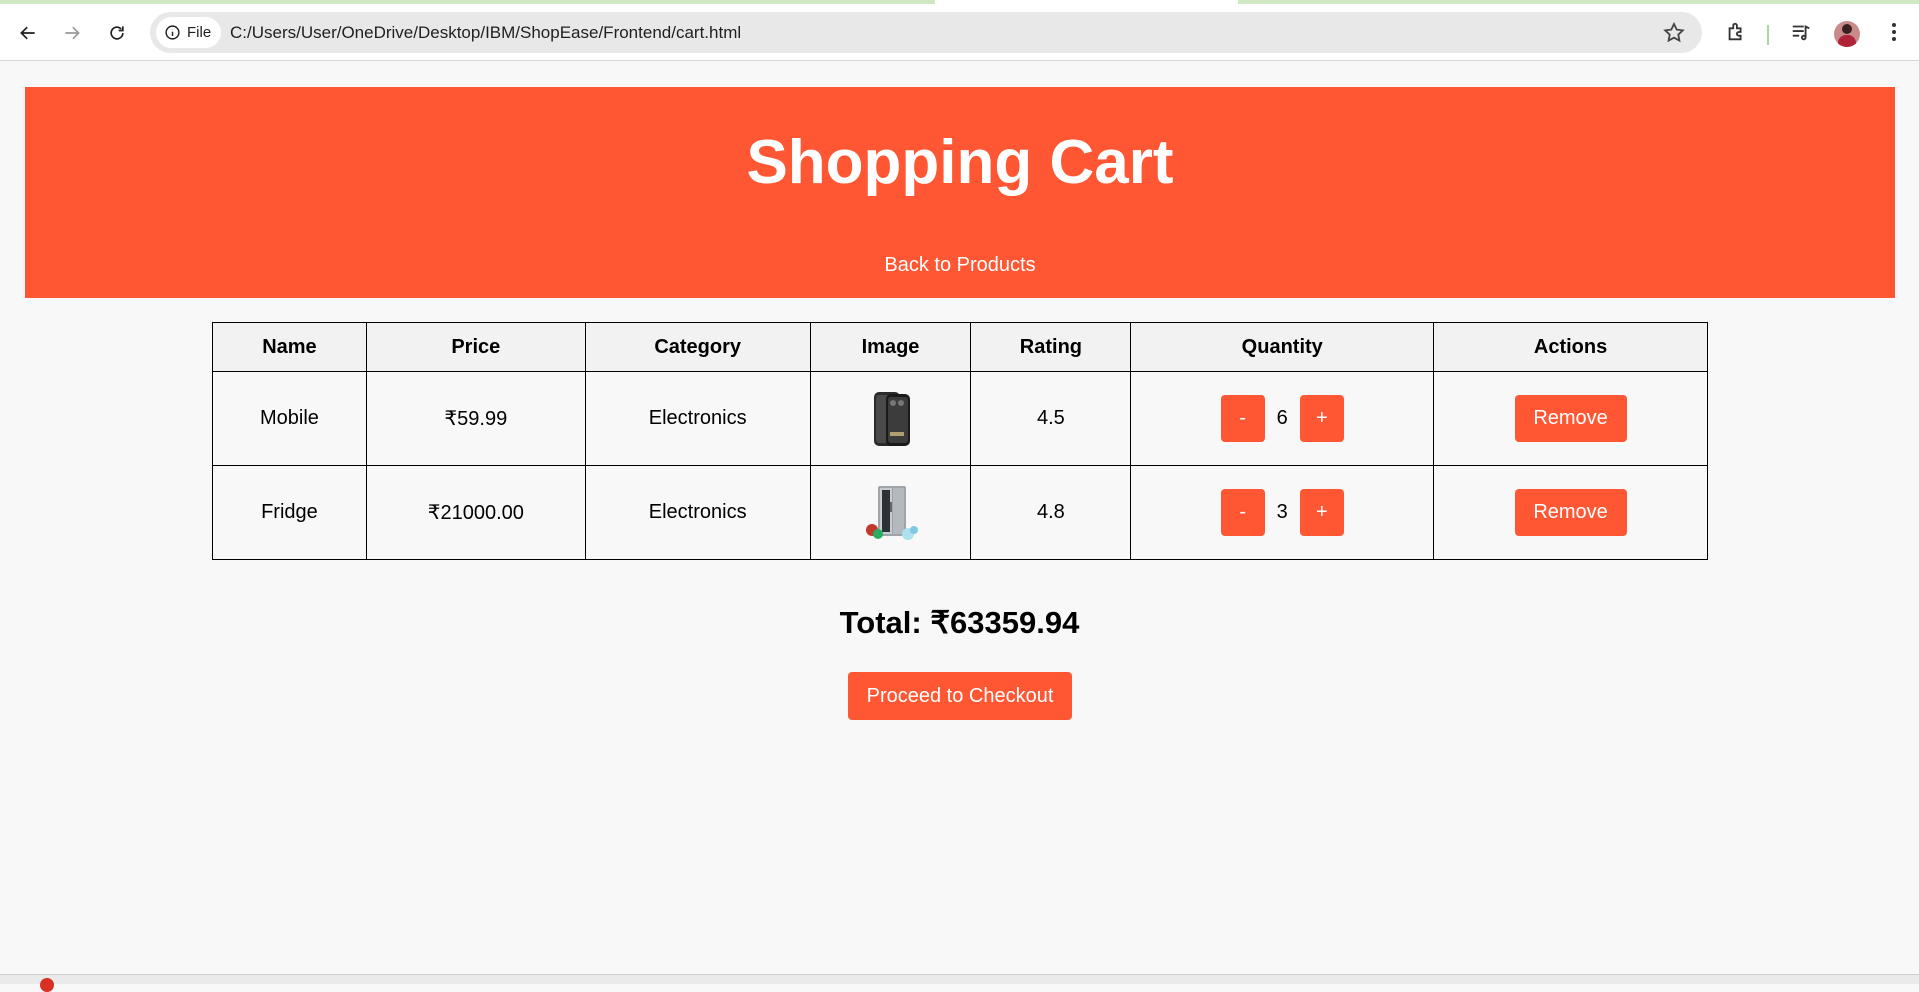 The height and width of the screenshot is (992, 1919). What do you see at coordinates (117, 33) in the screenshot?
I see `reload-icon` at bounding box center [117, 33].